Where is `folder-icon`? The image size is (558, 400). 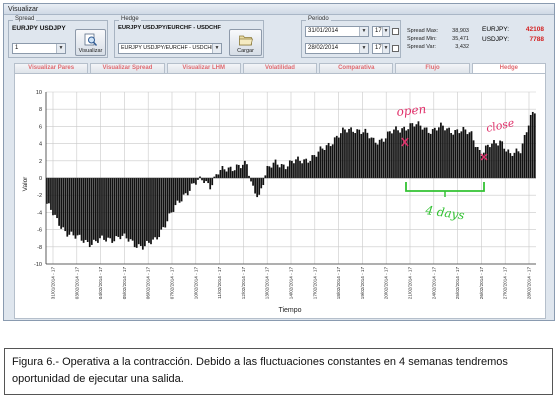 folder-icon is located at coordinates (245, 40).